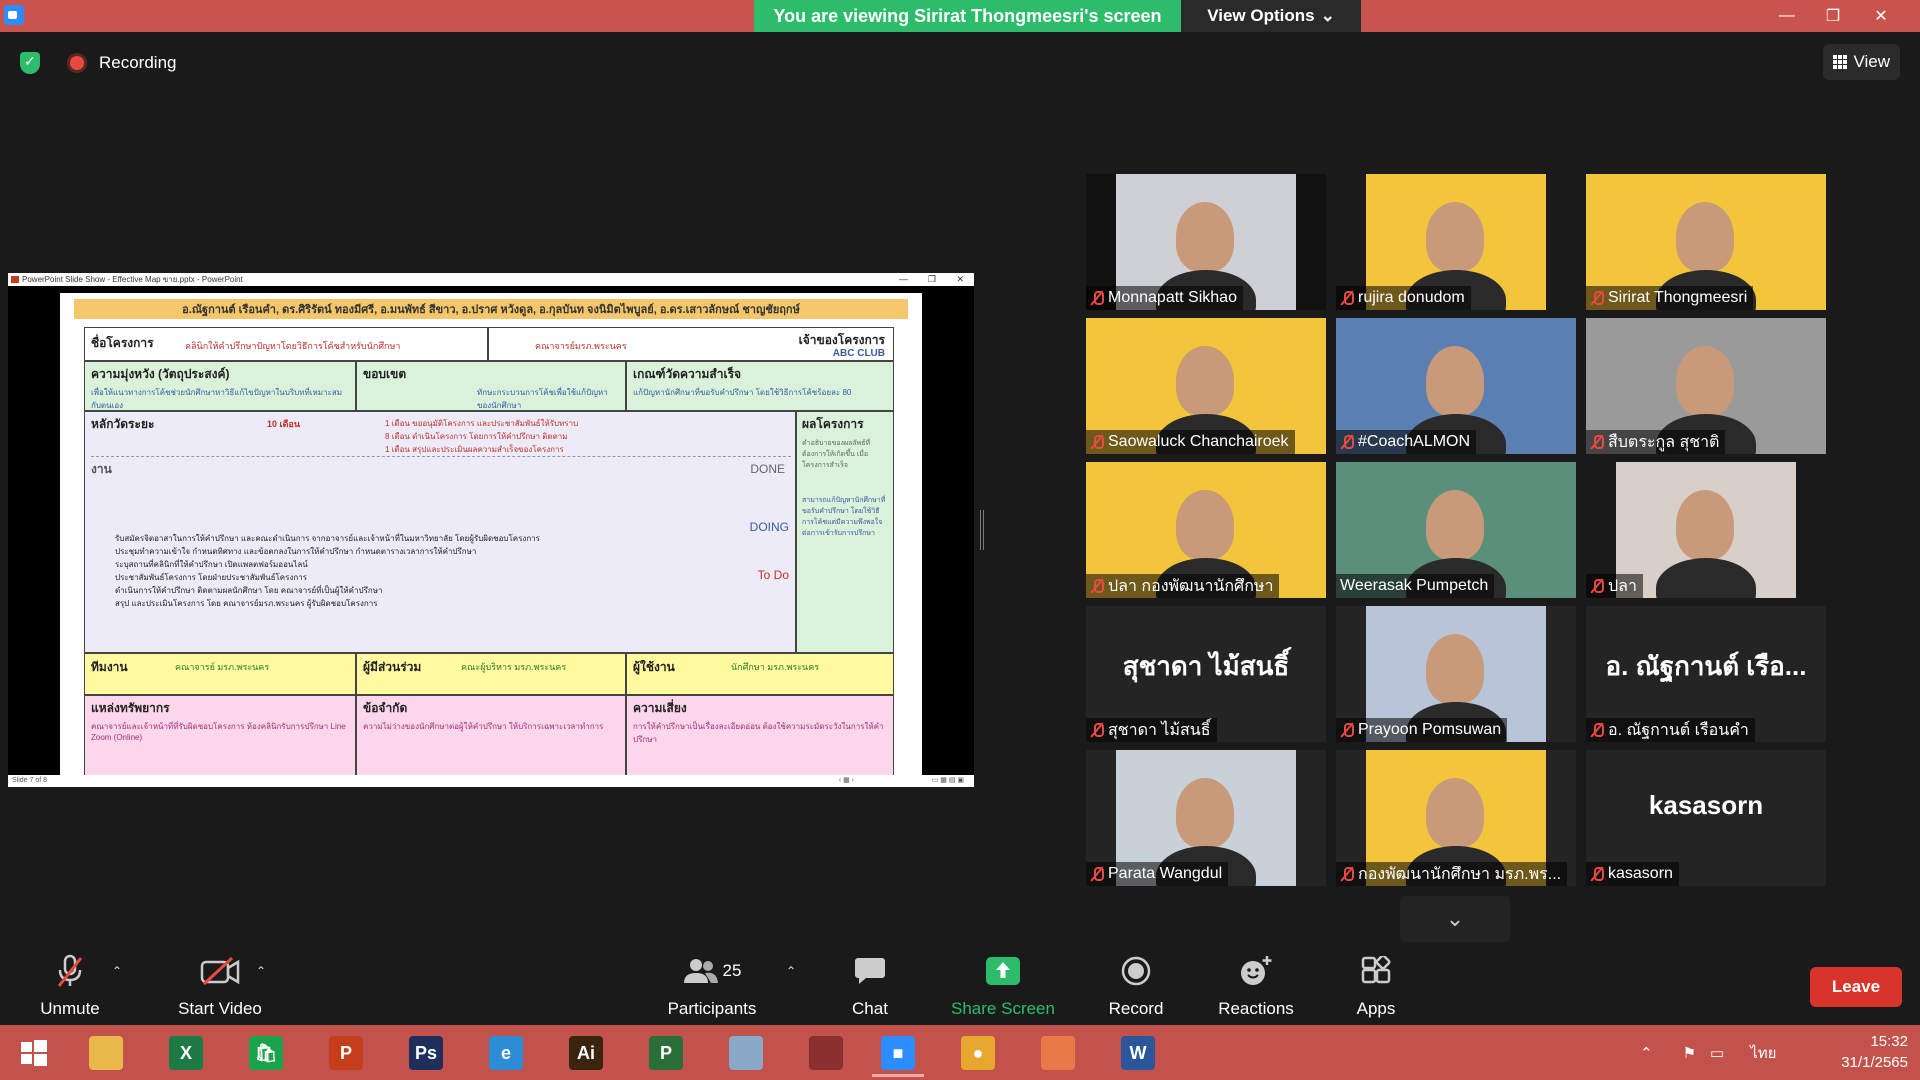  Describe the element at coordinates (266, 1053) in the screenshot. I see `taskbar-store-button: 🛍` at that location.